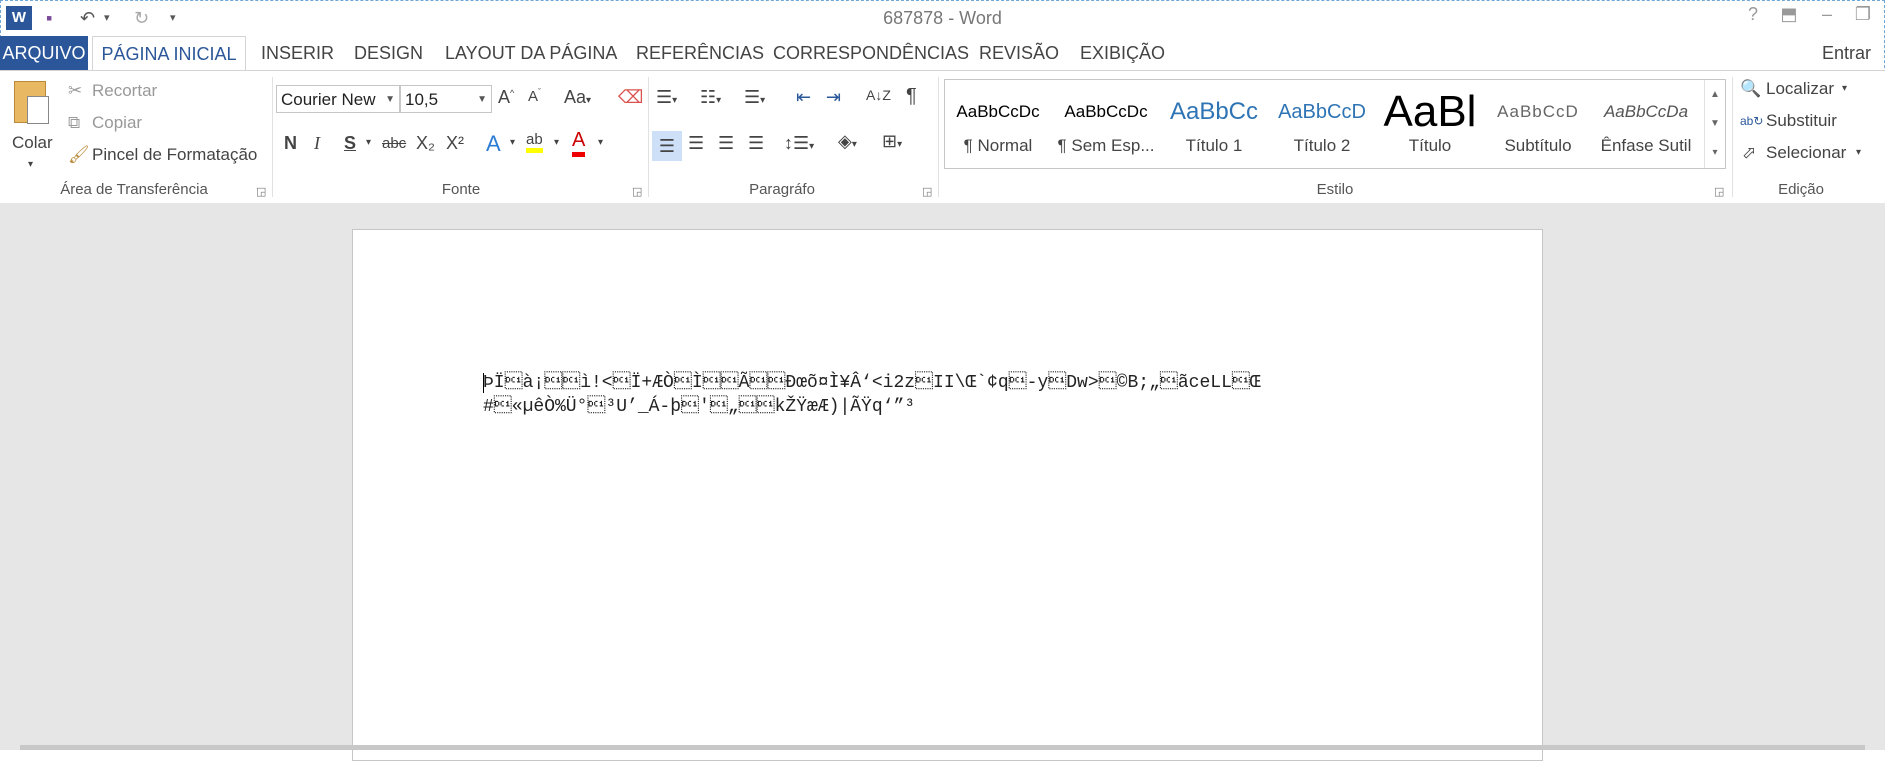 The image size is (1885, 761). What do you see at coordinates (1538, 124) in the screenshot?
I see `style-subtitle: AaBbCcD Subtítulo` at bounding box center [1538, 124].